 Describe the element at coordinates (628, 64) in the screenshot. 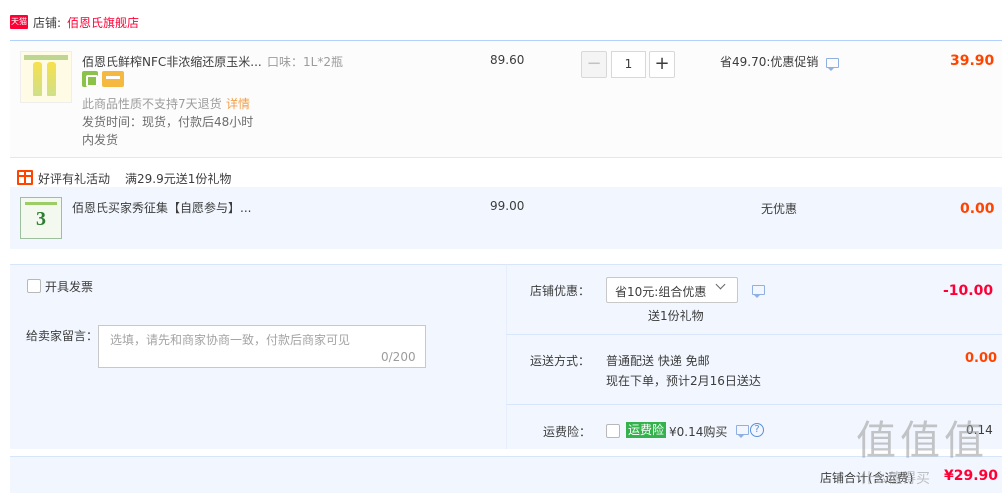

I see `quantity-input: 1` at that location.